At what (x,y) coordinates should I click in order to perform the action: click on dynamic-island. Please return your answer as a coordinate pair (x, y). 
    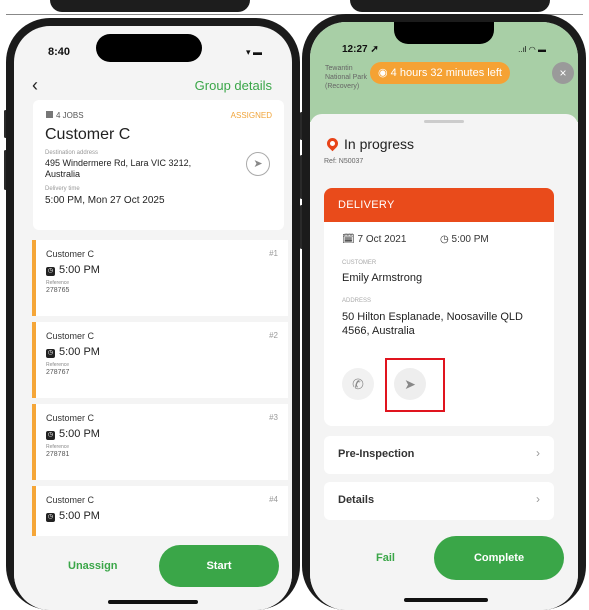
    Looking at the image, I should click on (149, 48).